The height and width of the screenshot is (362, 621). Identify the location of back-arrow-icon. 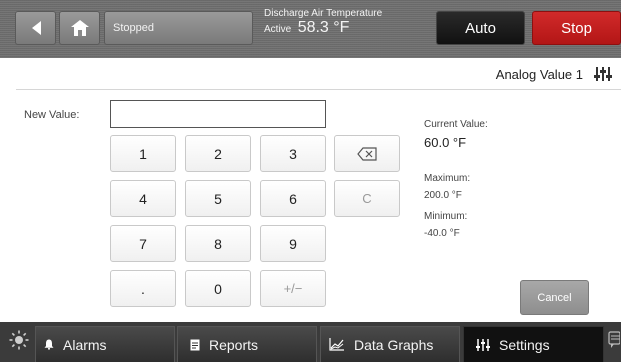
(36, 28).